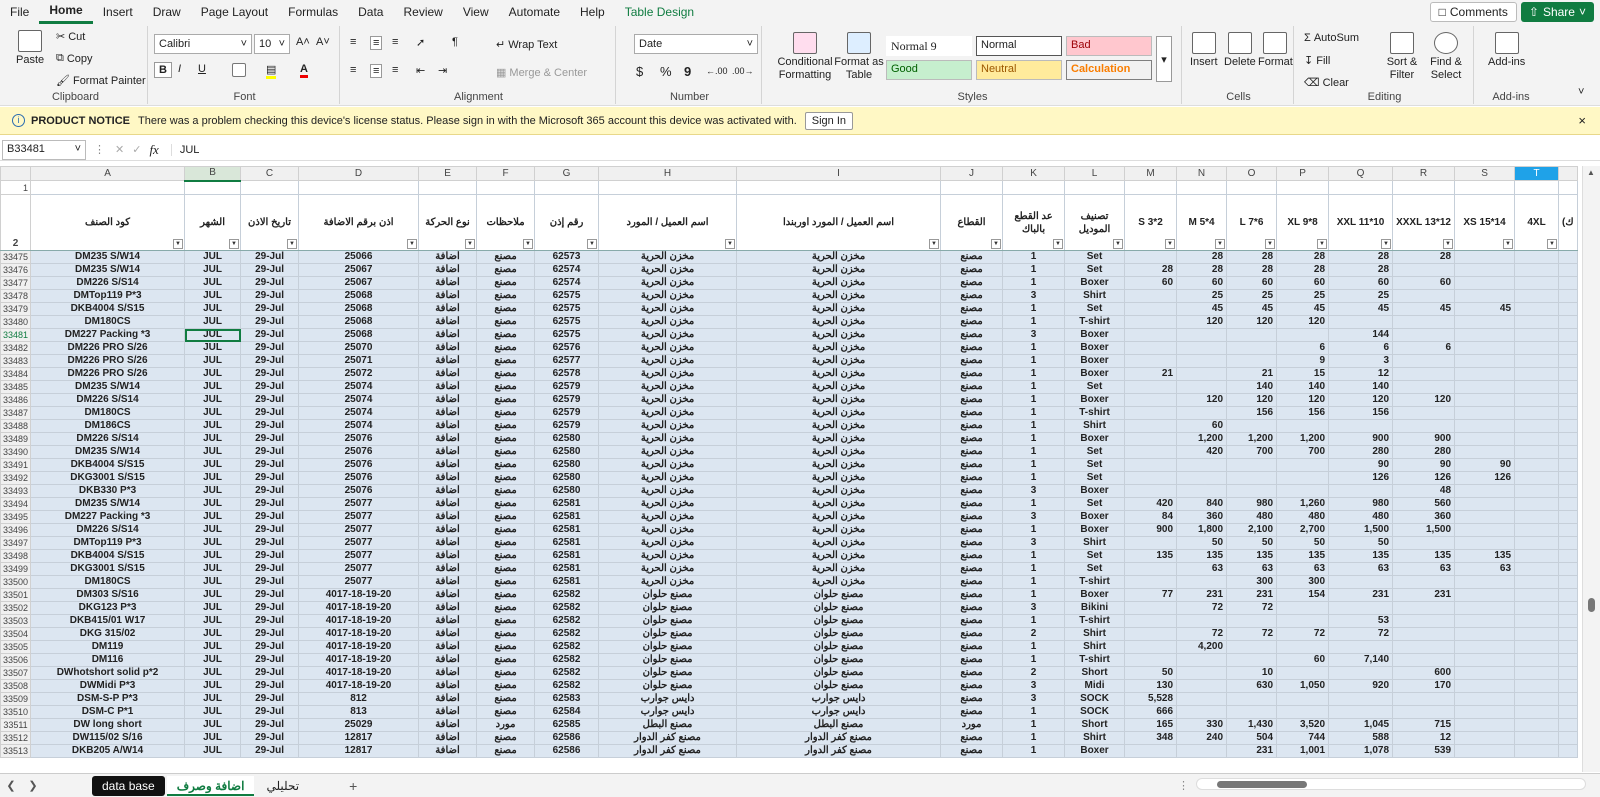 The height and width of the screenshot is (797, 1600). Describe the element at coordinates (1202, 725) in the screenshot. I see `cell: 330` at that location.